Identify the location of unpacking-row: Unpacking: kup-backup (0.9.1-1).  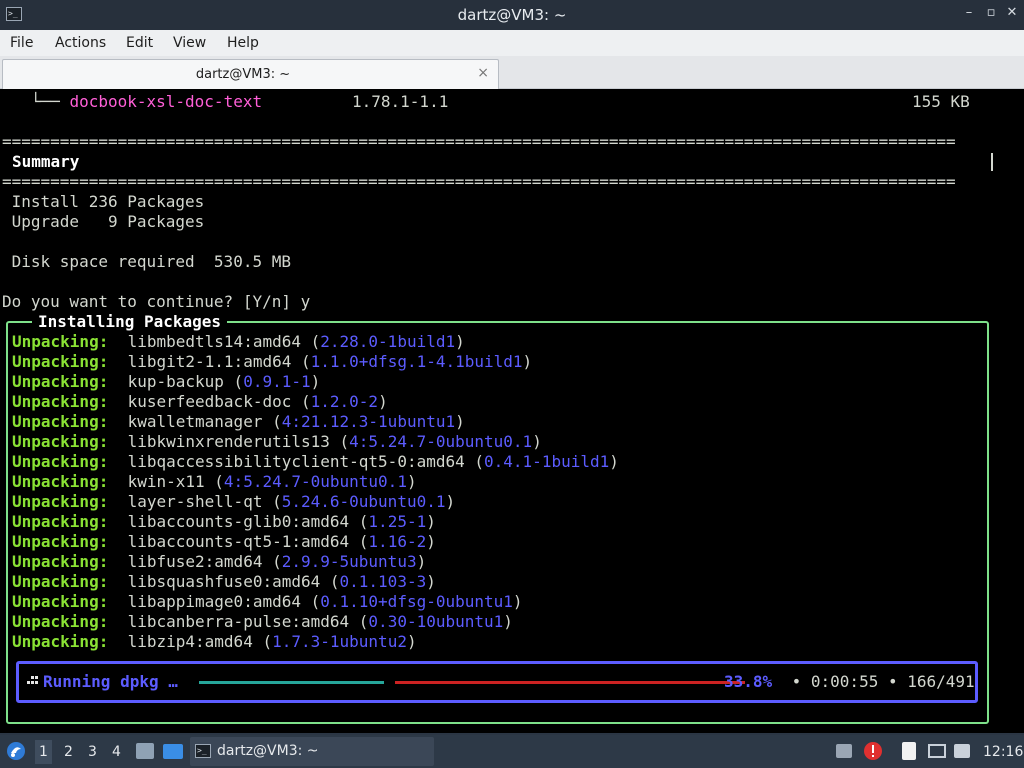
(166, 381).